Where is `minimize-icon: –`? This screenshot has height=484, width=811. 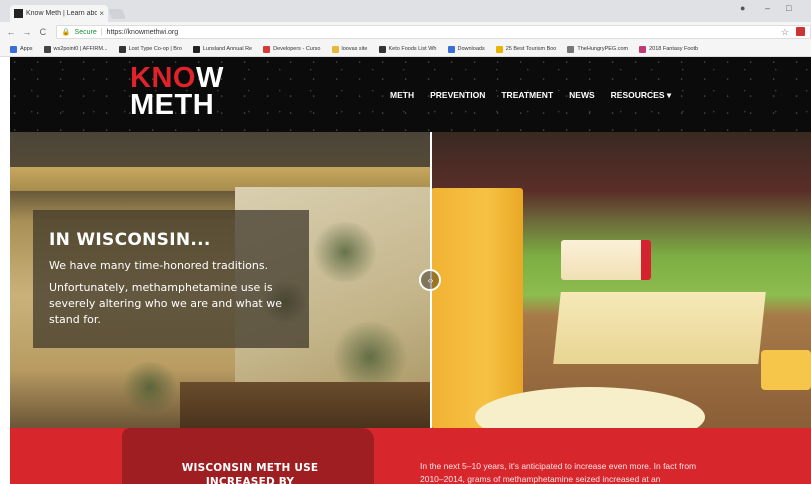
minimize-icon: – is located at coordinates (767, 8).